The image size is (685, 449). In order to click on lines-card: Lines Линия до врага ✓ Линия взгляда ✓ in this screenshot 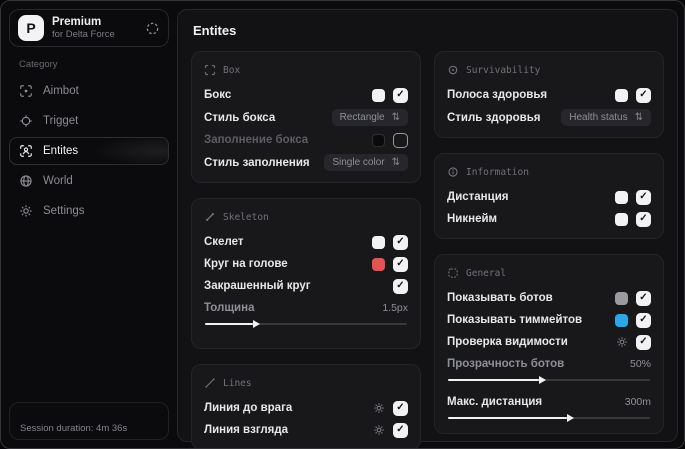, I will do `click(306, 406)`.